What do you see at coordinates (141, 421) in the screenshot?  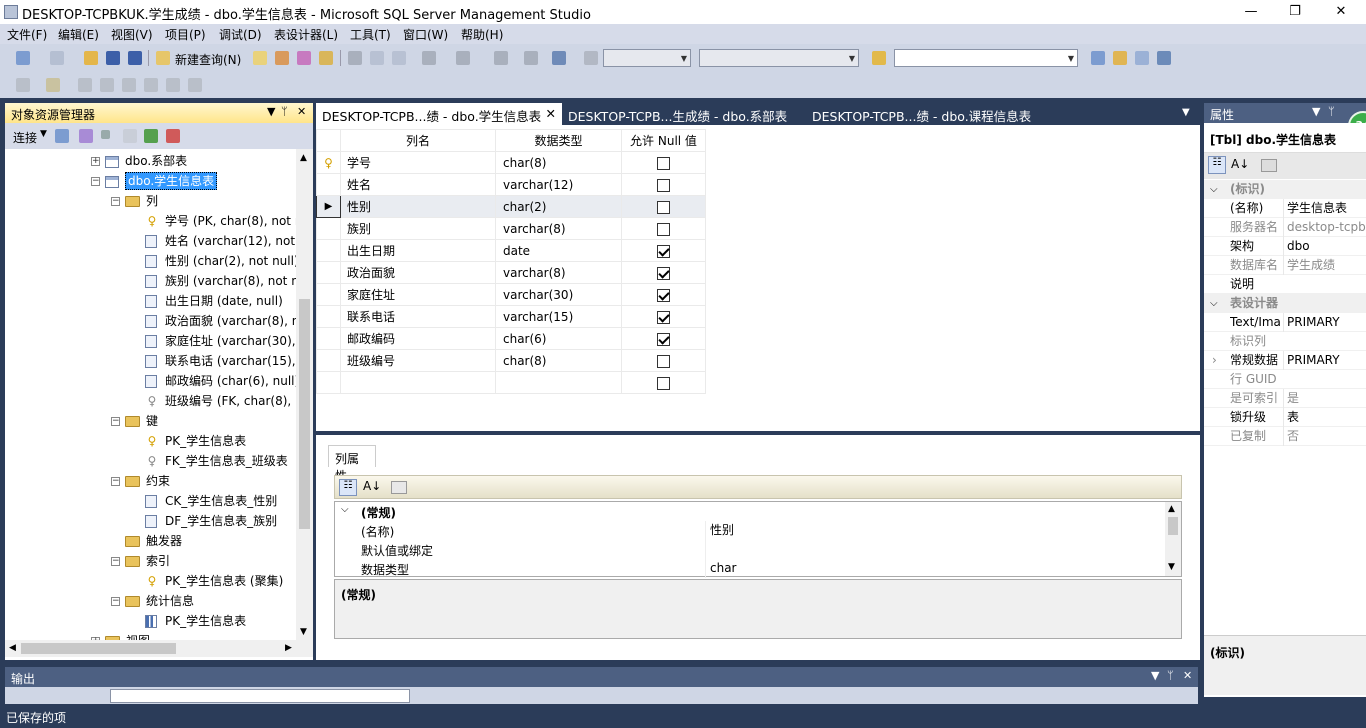 I see `tree-node: 键` at bounding box center [141, 421].